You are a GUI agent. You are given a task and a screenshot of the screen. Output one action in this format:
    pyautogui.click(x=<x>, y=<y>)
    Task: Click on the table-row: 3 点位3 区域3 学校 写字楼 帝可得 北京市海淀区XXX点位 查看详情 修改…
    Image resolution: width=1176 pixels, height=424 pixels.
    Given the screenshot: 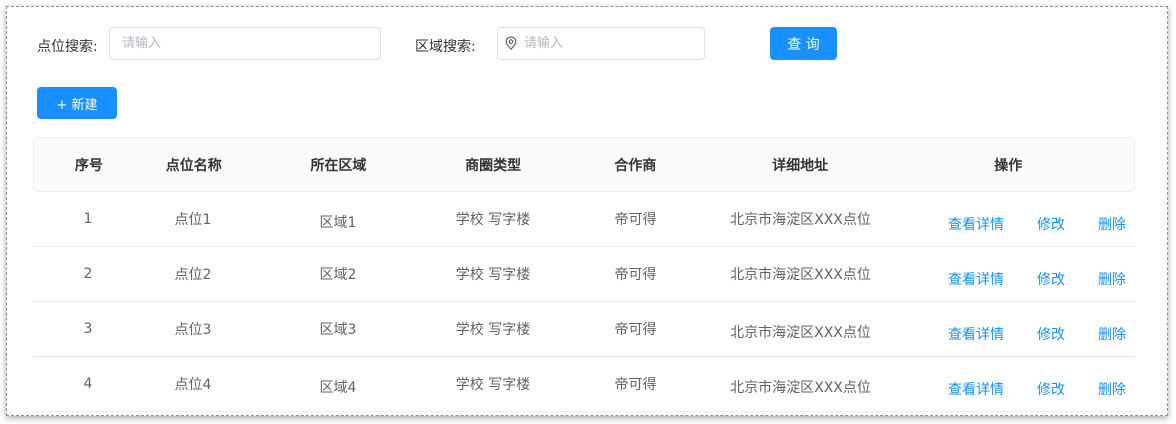 What is the action you would take?
    pyautogui.click(x=584, y=329)
    